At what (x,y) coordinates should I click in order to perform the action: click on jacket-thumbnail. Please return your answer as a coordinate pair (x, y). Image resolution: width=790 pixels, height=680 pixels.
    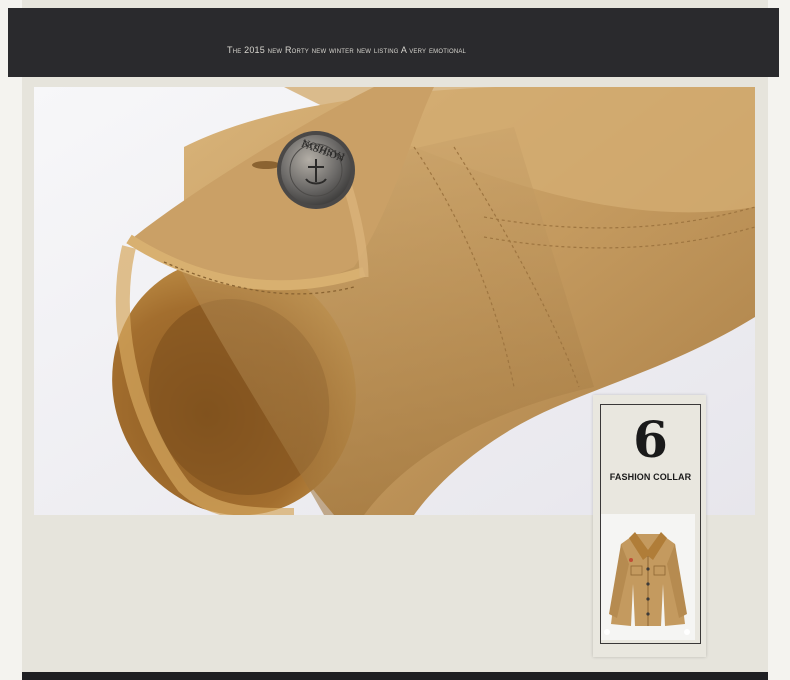
    Looking at the image, I should click on (648, 577).